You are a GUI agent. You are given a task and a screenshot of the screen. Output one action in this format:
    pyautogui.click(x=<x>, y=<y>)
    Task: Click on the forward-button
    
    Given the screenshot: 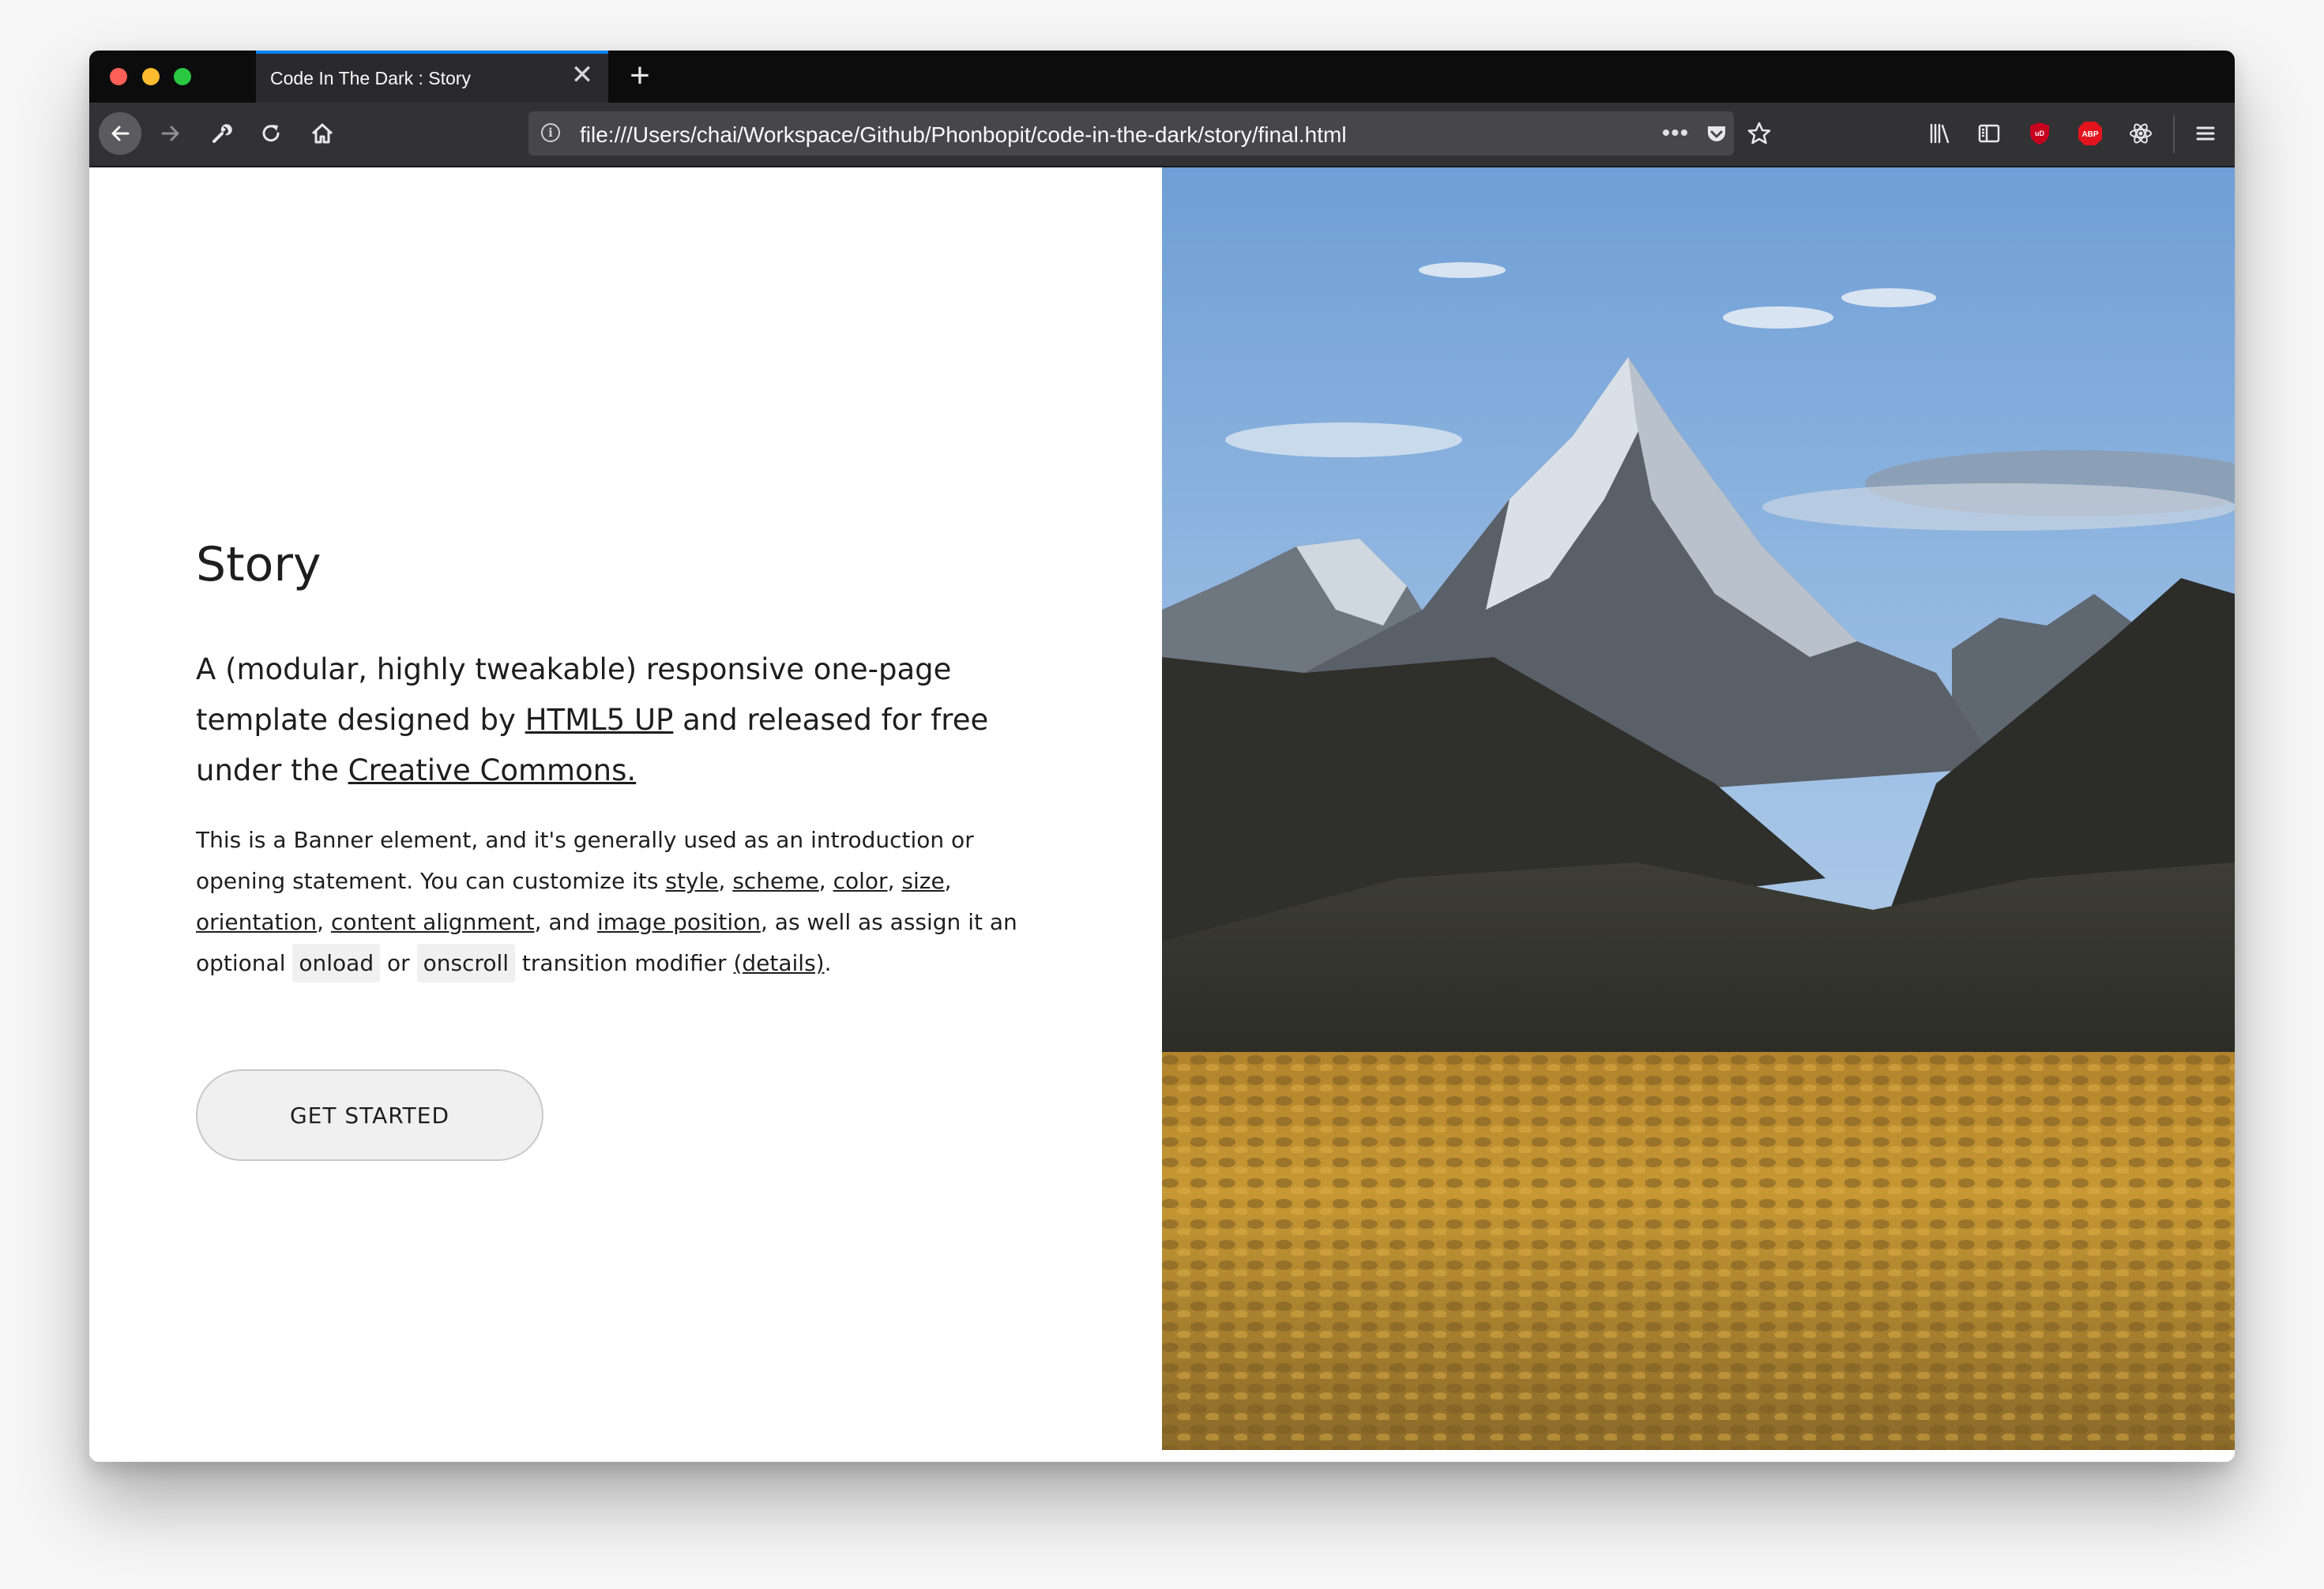 What is the action you would take?
    pyautogui.click(x=170, y=133)
    